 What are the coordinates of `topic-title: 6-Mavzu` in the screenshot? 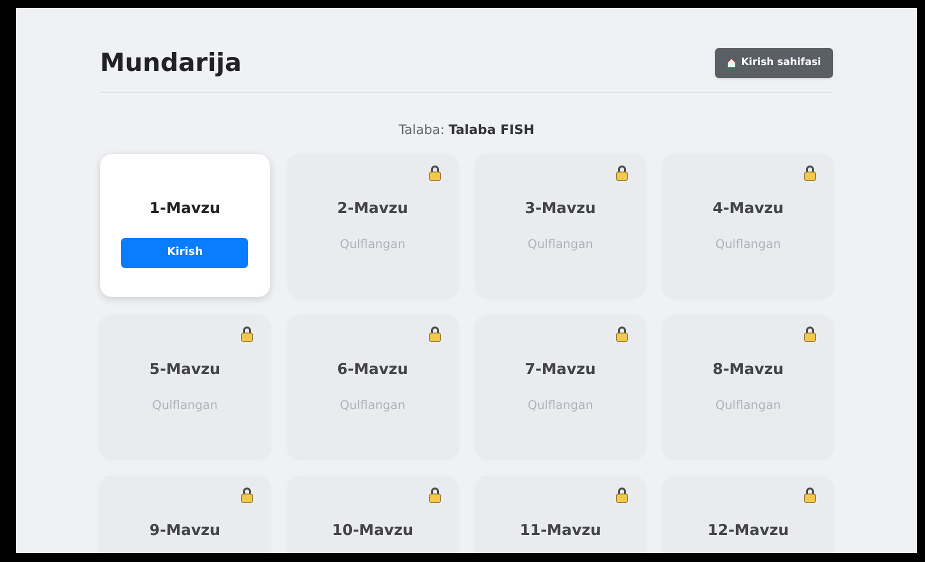 It's located at (372, 369).